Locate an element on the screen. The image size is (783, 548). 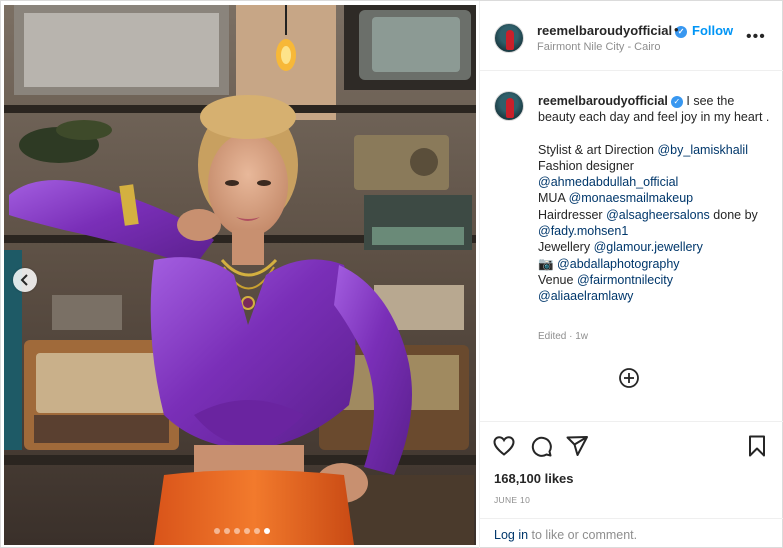
post-date: JUNE 10 is located at coordinates (512, 500).